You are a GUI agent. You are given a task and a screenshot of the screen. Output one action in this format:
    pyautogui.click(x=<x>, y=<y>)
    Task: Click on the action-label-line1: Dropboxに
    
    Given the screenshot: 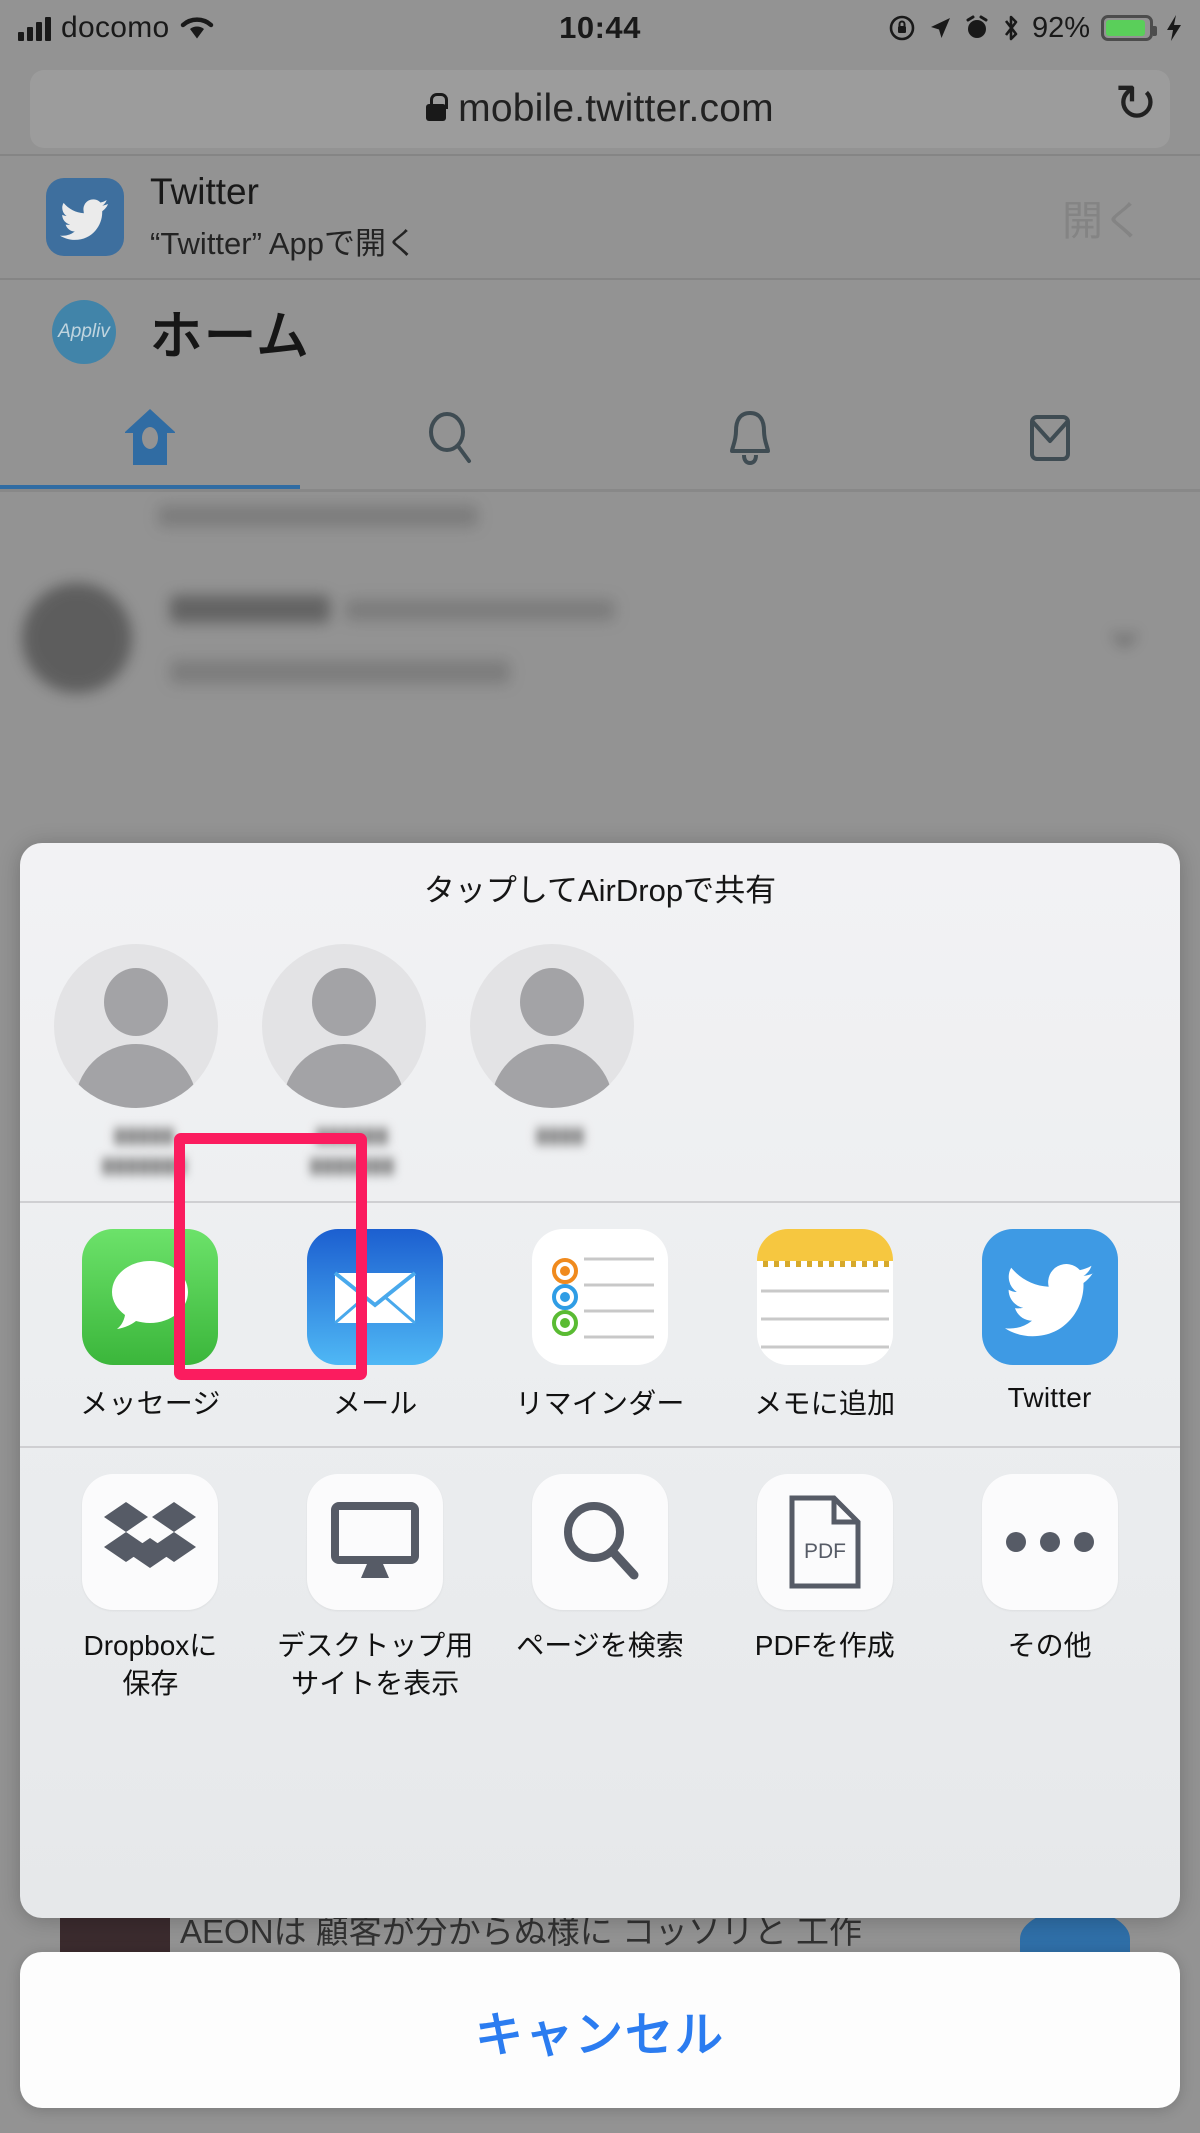 What is the action you would take?
    pyautogui.click(x=150, y=1646)
    